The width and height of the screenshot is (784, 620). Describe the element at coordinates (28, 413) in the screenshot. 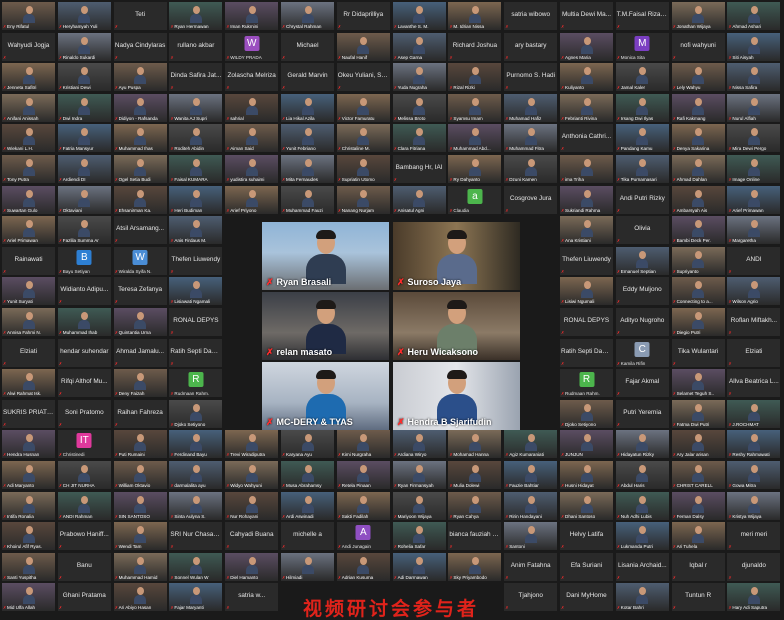

I see `participant-tile: SUKRIS PRIATMO ✗` at that location.